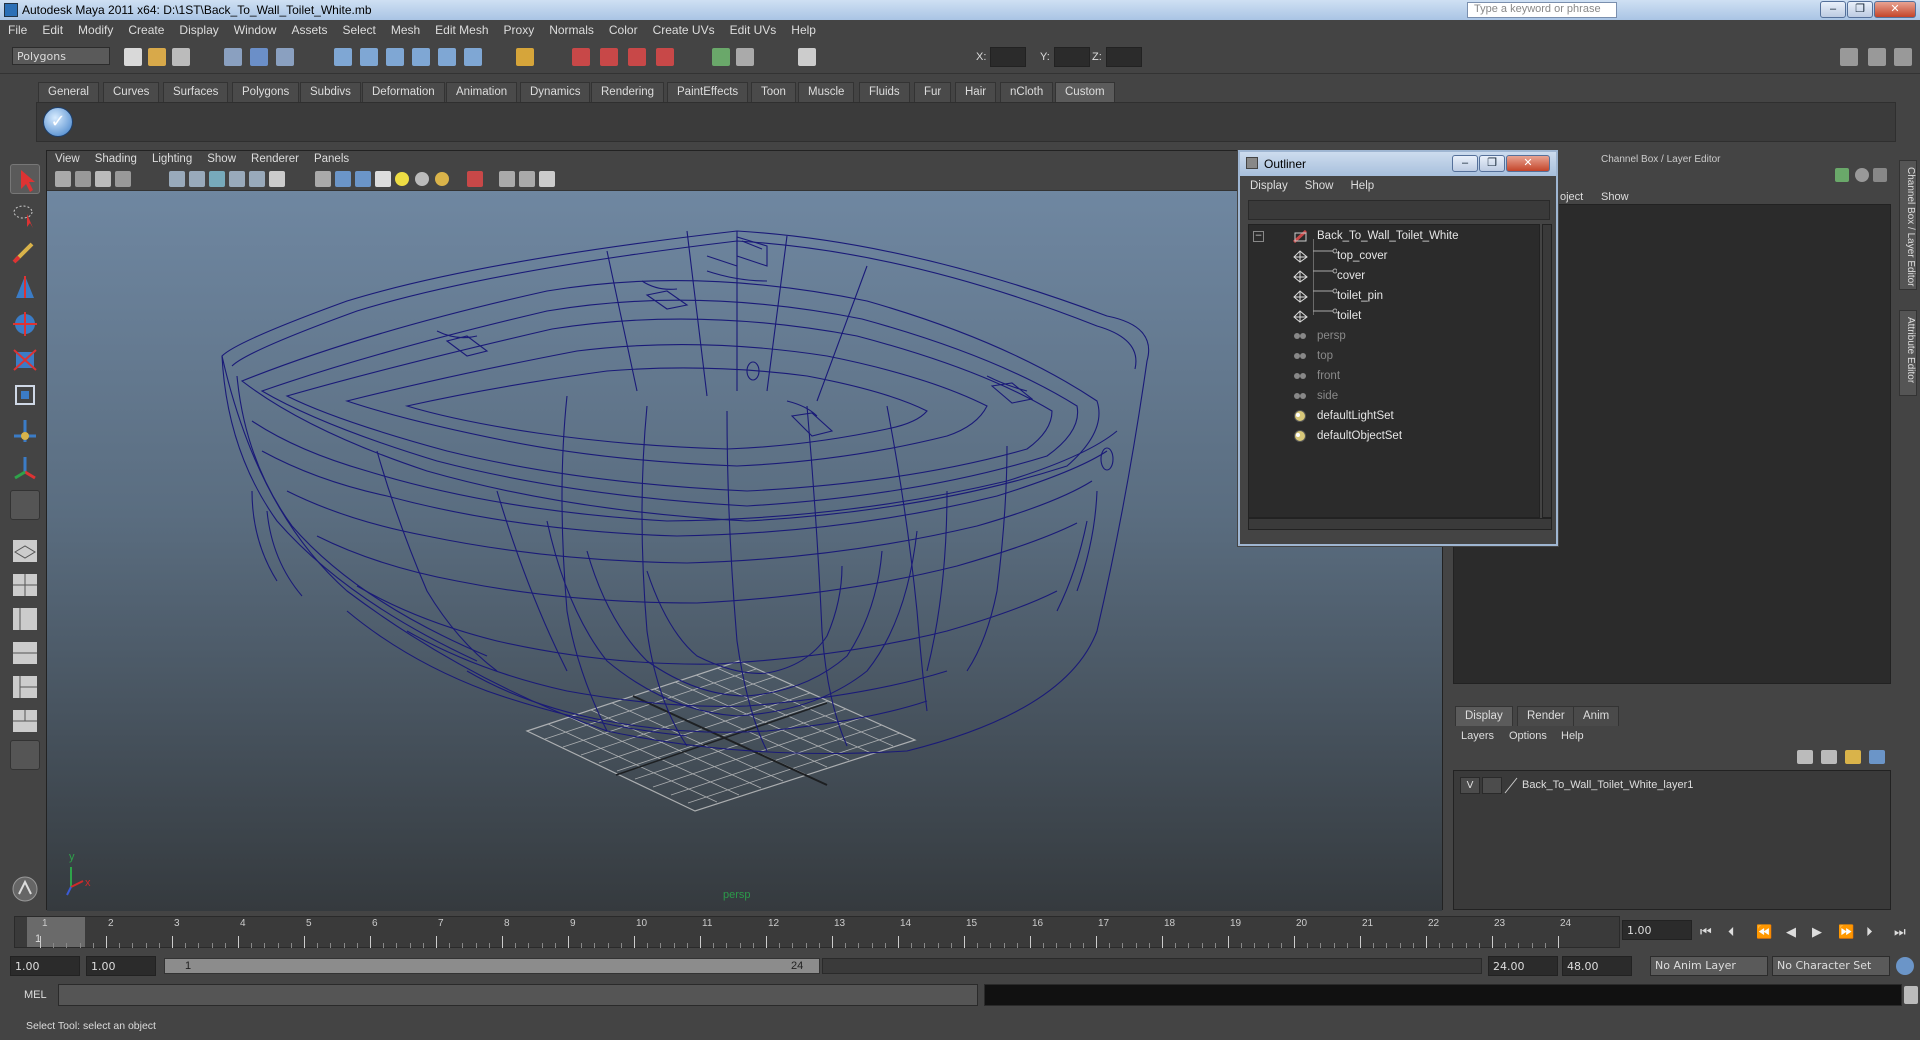 Image resolution: width=1920 pixels, height=1040 pixels. Describe the element at coordinates (343, 57) in the screenshot. I see `snap-grid-icon` at that location.